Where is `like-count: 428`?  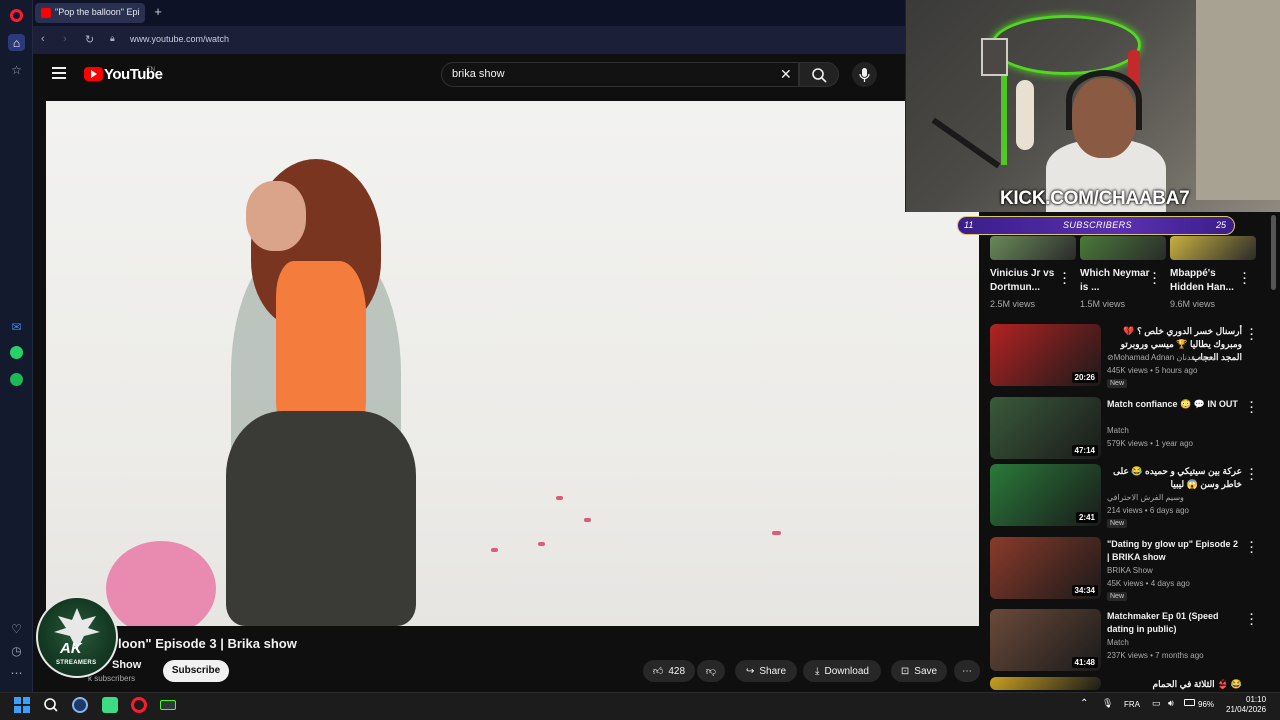 like-count: 428 is located at coordinates (677, 671).